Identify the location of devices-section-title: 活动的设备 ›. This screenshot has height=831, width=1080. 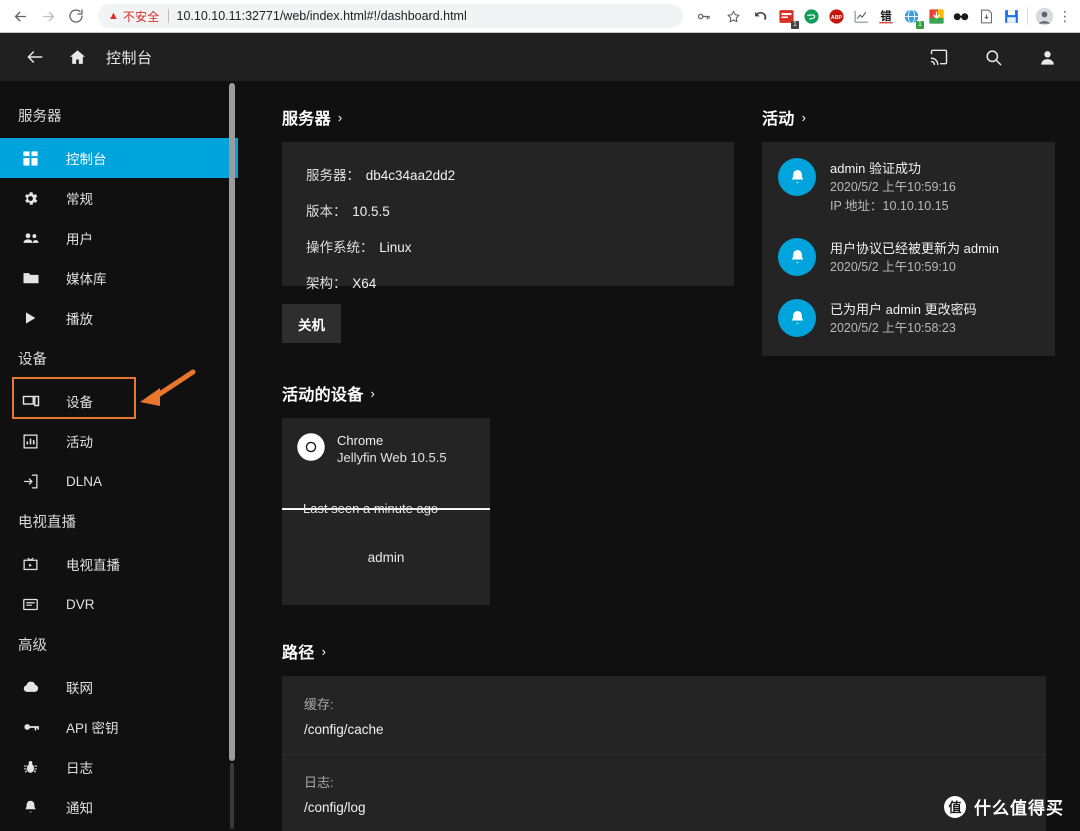
(508, 393).